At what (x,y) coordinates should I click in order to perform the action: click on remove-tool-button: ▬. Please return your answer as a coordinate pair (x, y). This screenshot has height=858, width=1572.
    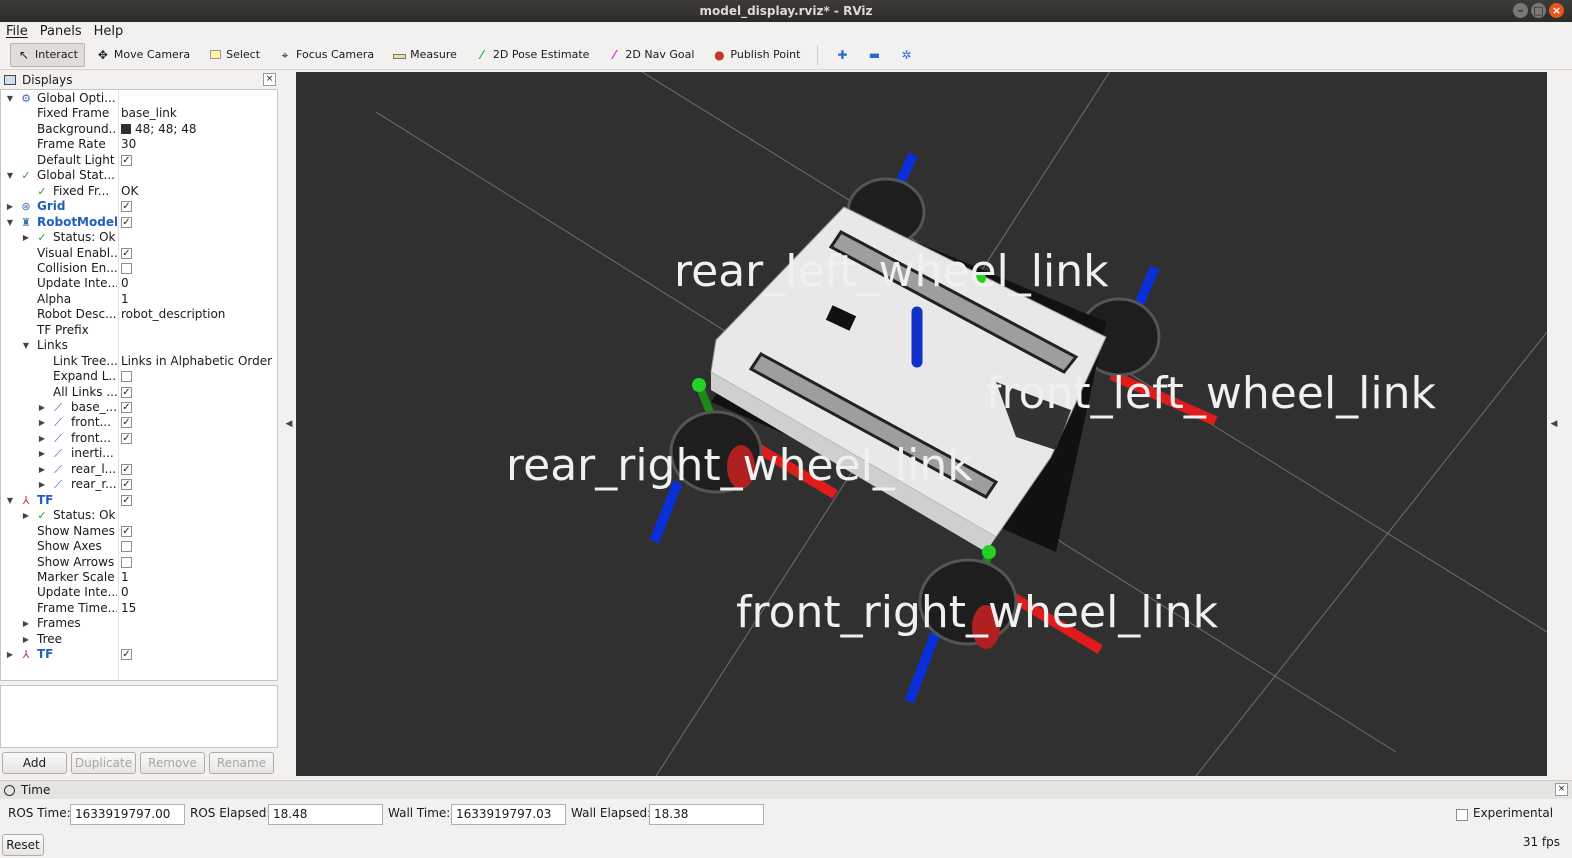
    Looking at the image, I should click on (874, 55).